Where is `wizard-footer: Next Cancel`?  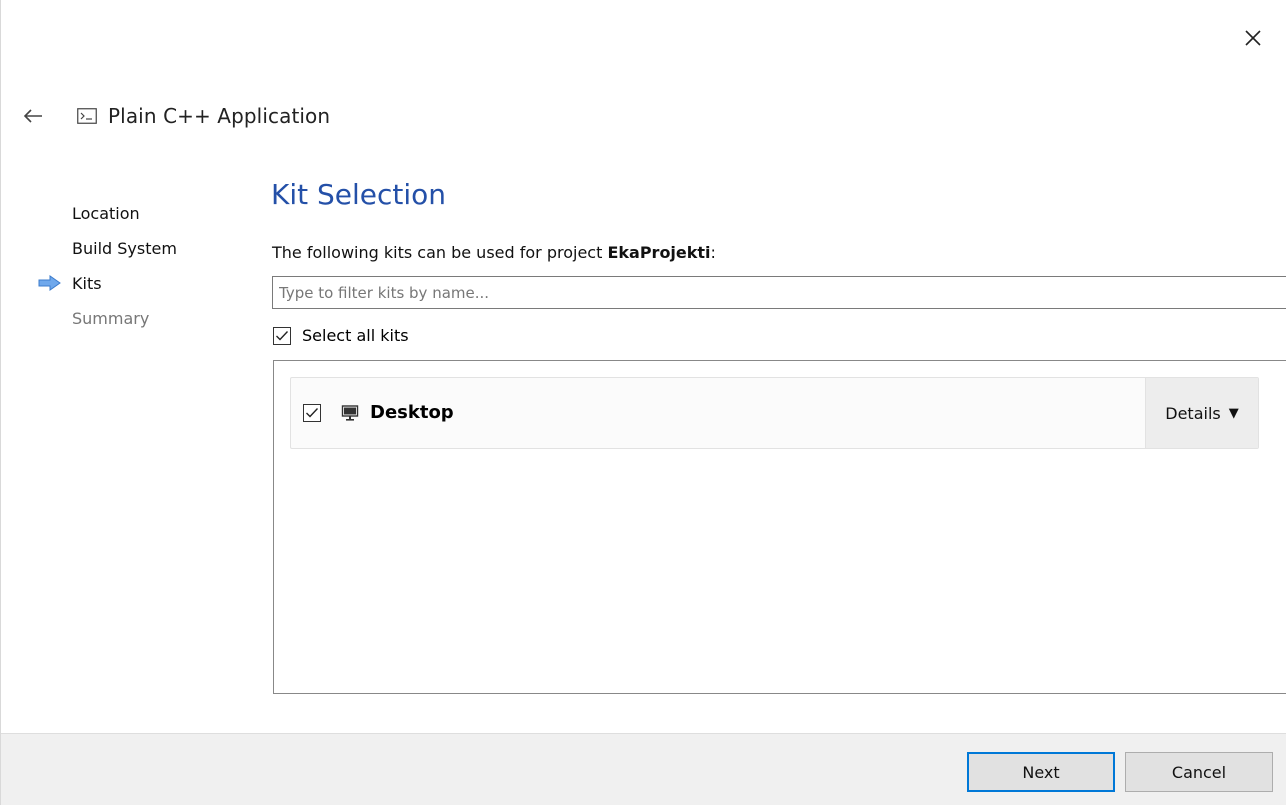 wizard-footer: Next Cancel is located at coordinates (643, 769).